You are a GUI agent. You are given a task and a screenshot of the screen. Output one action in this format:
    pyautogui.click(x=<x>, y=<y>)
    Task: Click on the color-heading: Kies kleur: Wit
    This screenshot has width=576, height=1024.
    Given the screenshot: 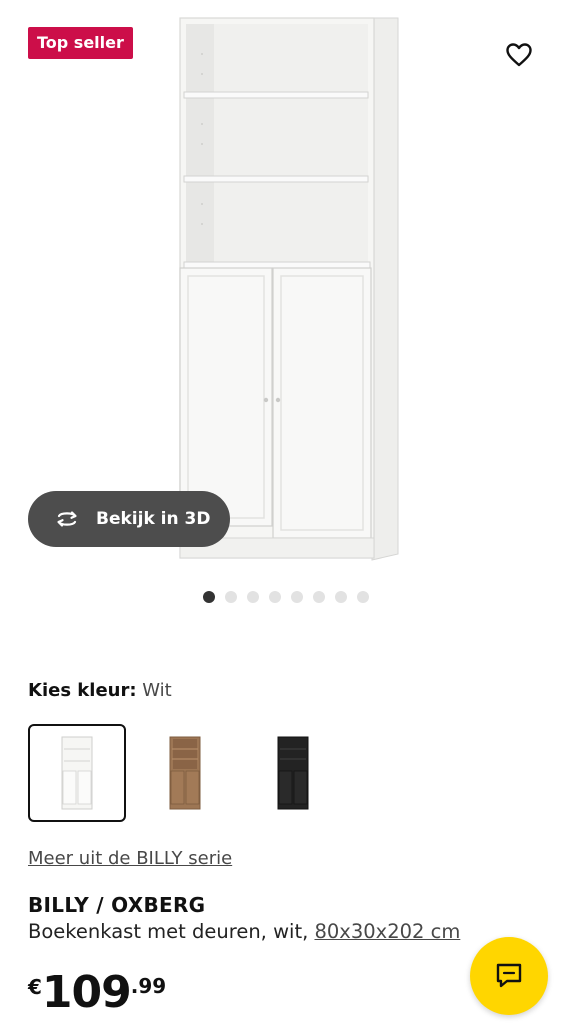 What is the action you would take?
    pyautogui.click(x=100, y=690)
    